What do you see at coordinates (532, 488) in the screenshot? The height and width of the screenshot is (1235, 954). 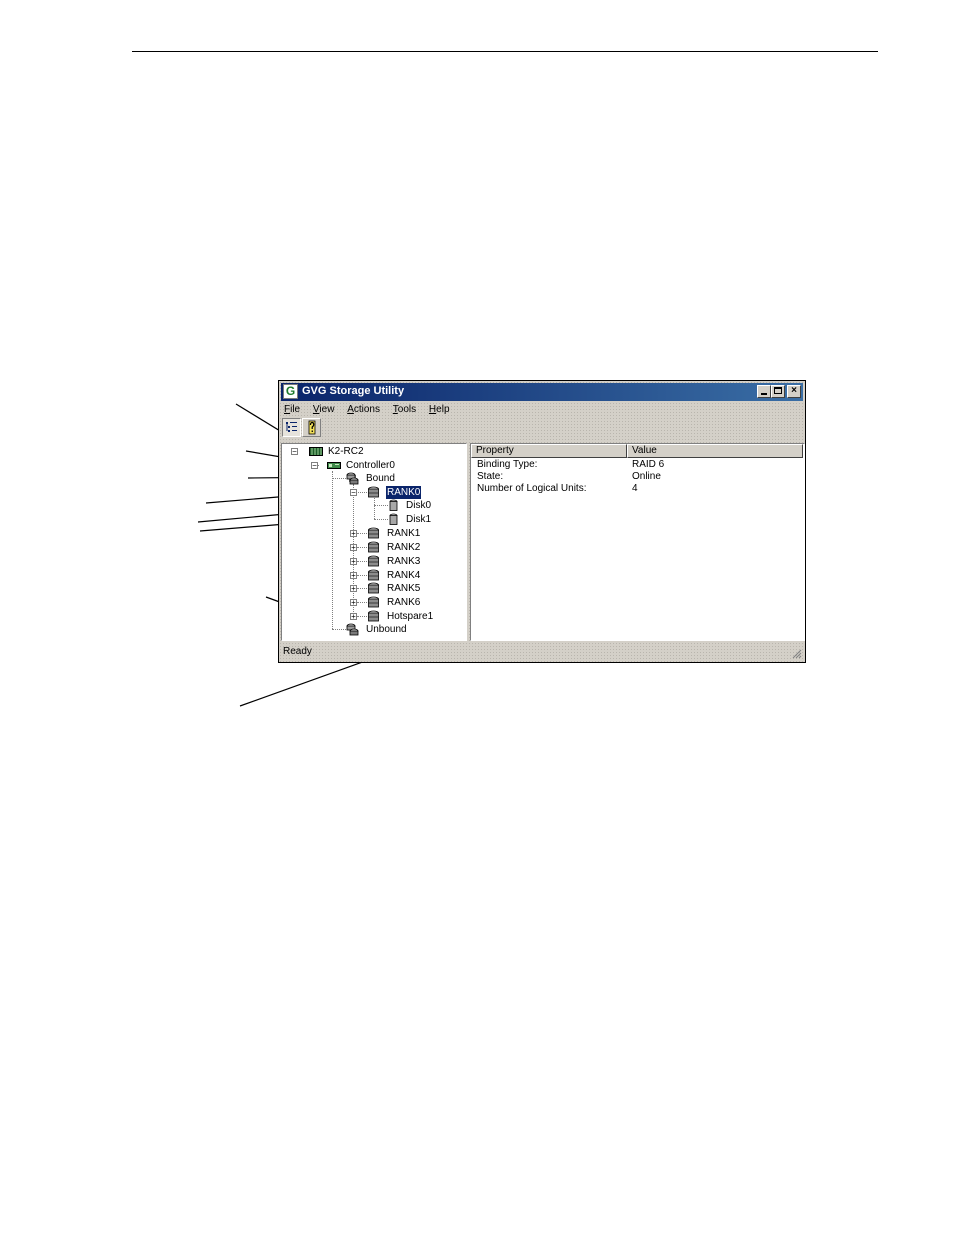 I see `property-name: Number of Logical Units:` at bounding box center [532, 488].